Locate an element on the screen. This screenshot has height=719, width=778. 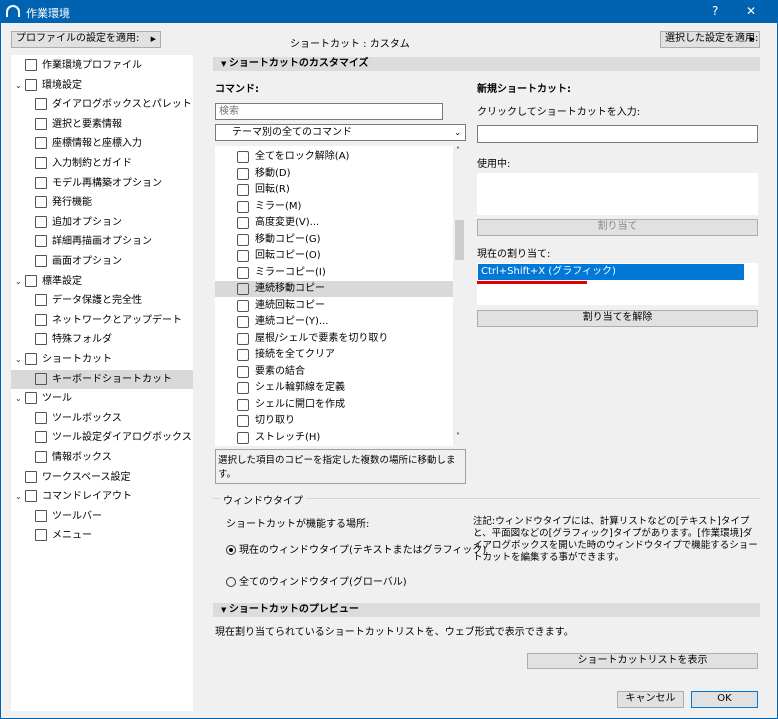
in-use-list is located at coordinates (617, 194).